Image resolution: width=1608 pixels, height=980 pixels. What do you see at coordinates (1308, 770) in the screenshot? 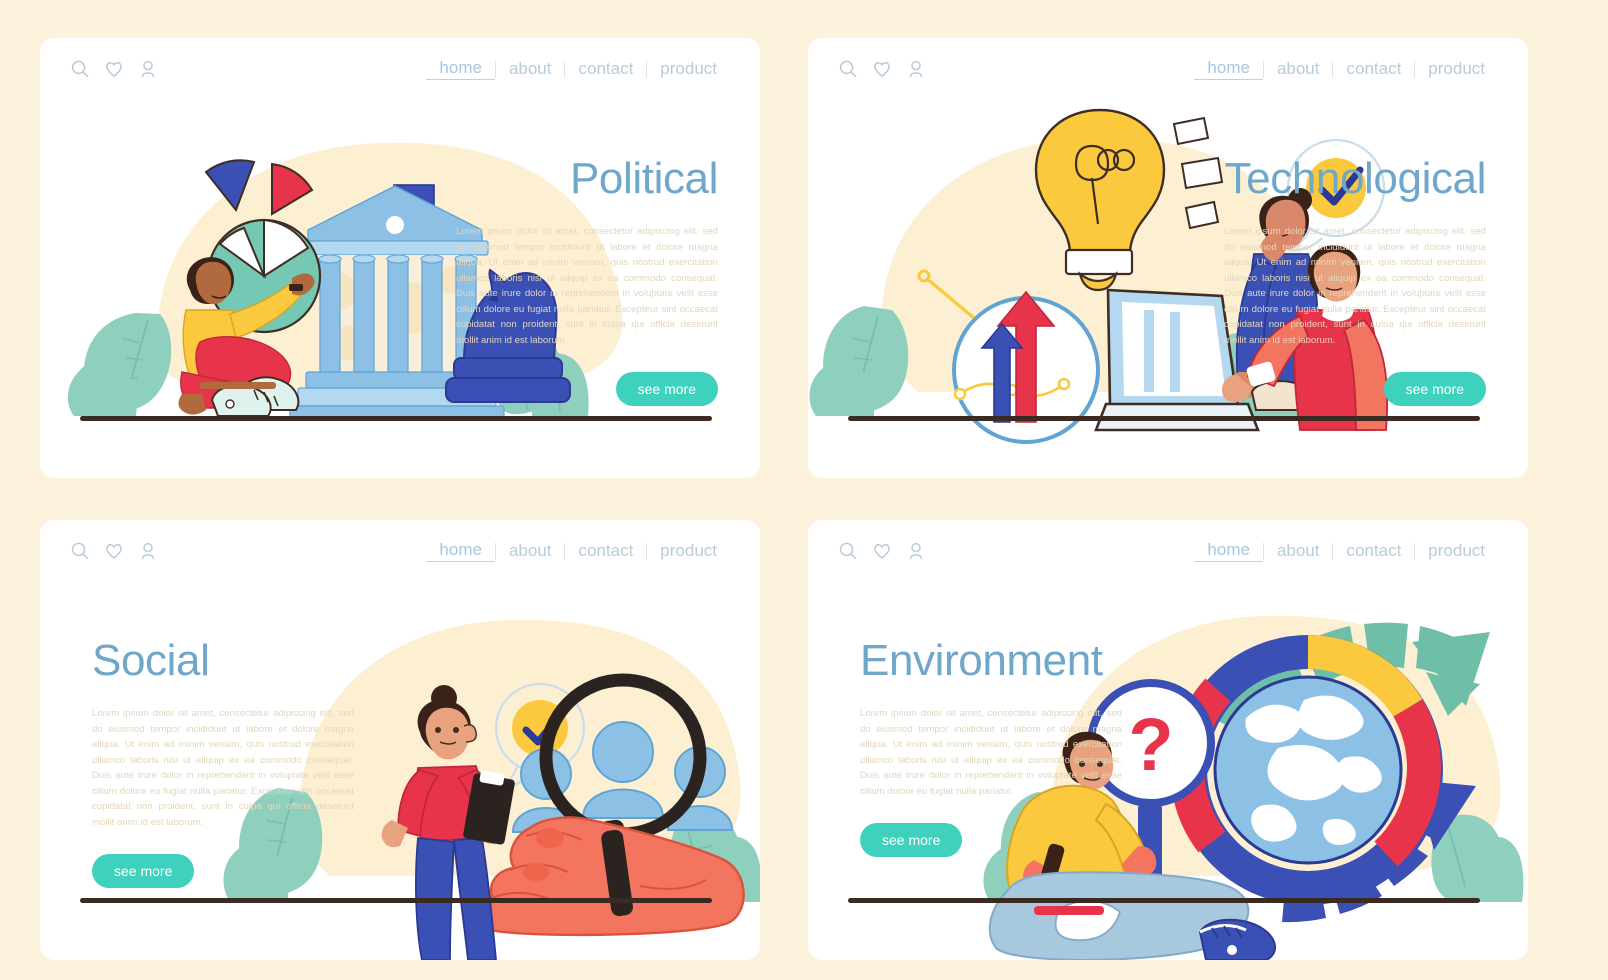
I see `globe` at bounding box center [1308, 770].